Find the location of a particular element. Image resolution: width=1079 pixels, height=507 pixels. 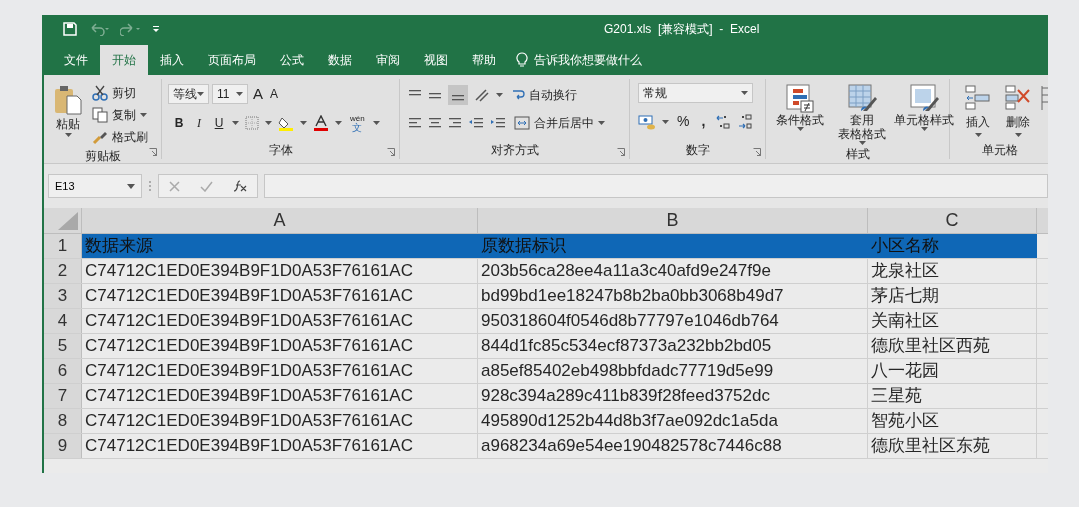

copy-icon is located at coordinates (100, 115).